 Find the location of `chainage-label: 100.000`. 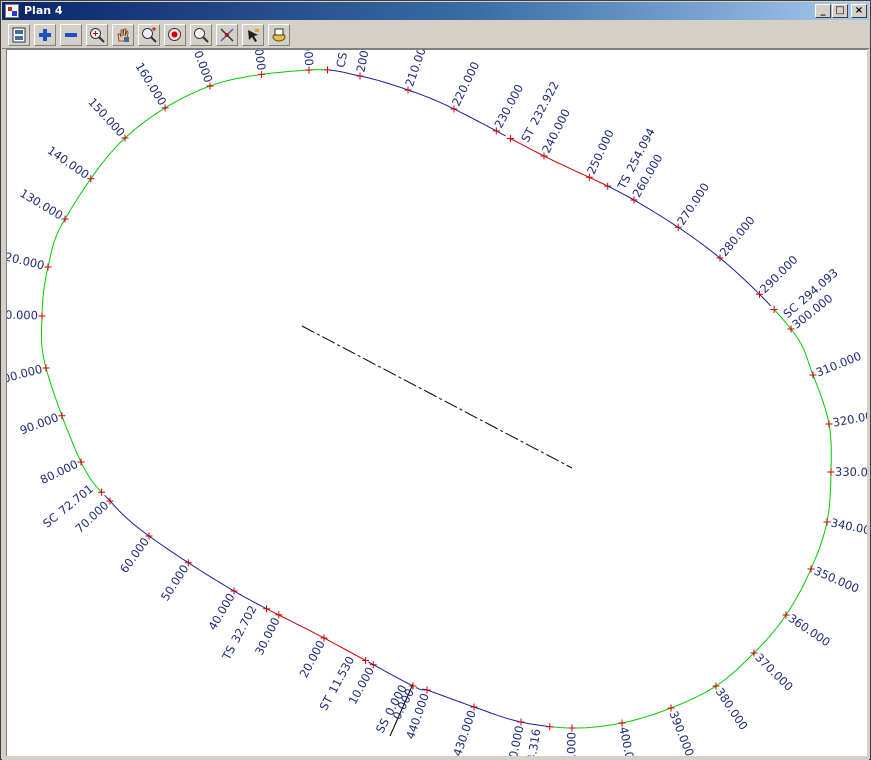

chainage-label: 100.000 is located at coordinates (25, 375).